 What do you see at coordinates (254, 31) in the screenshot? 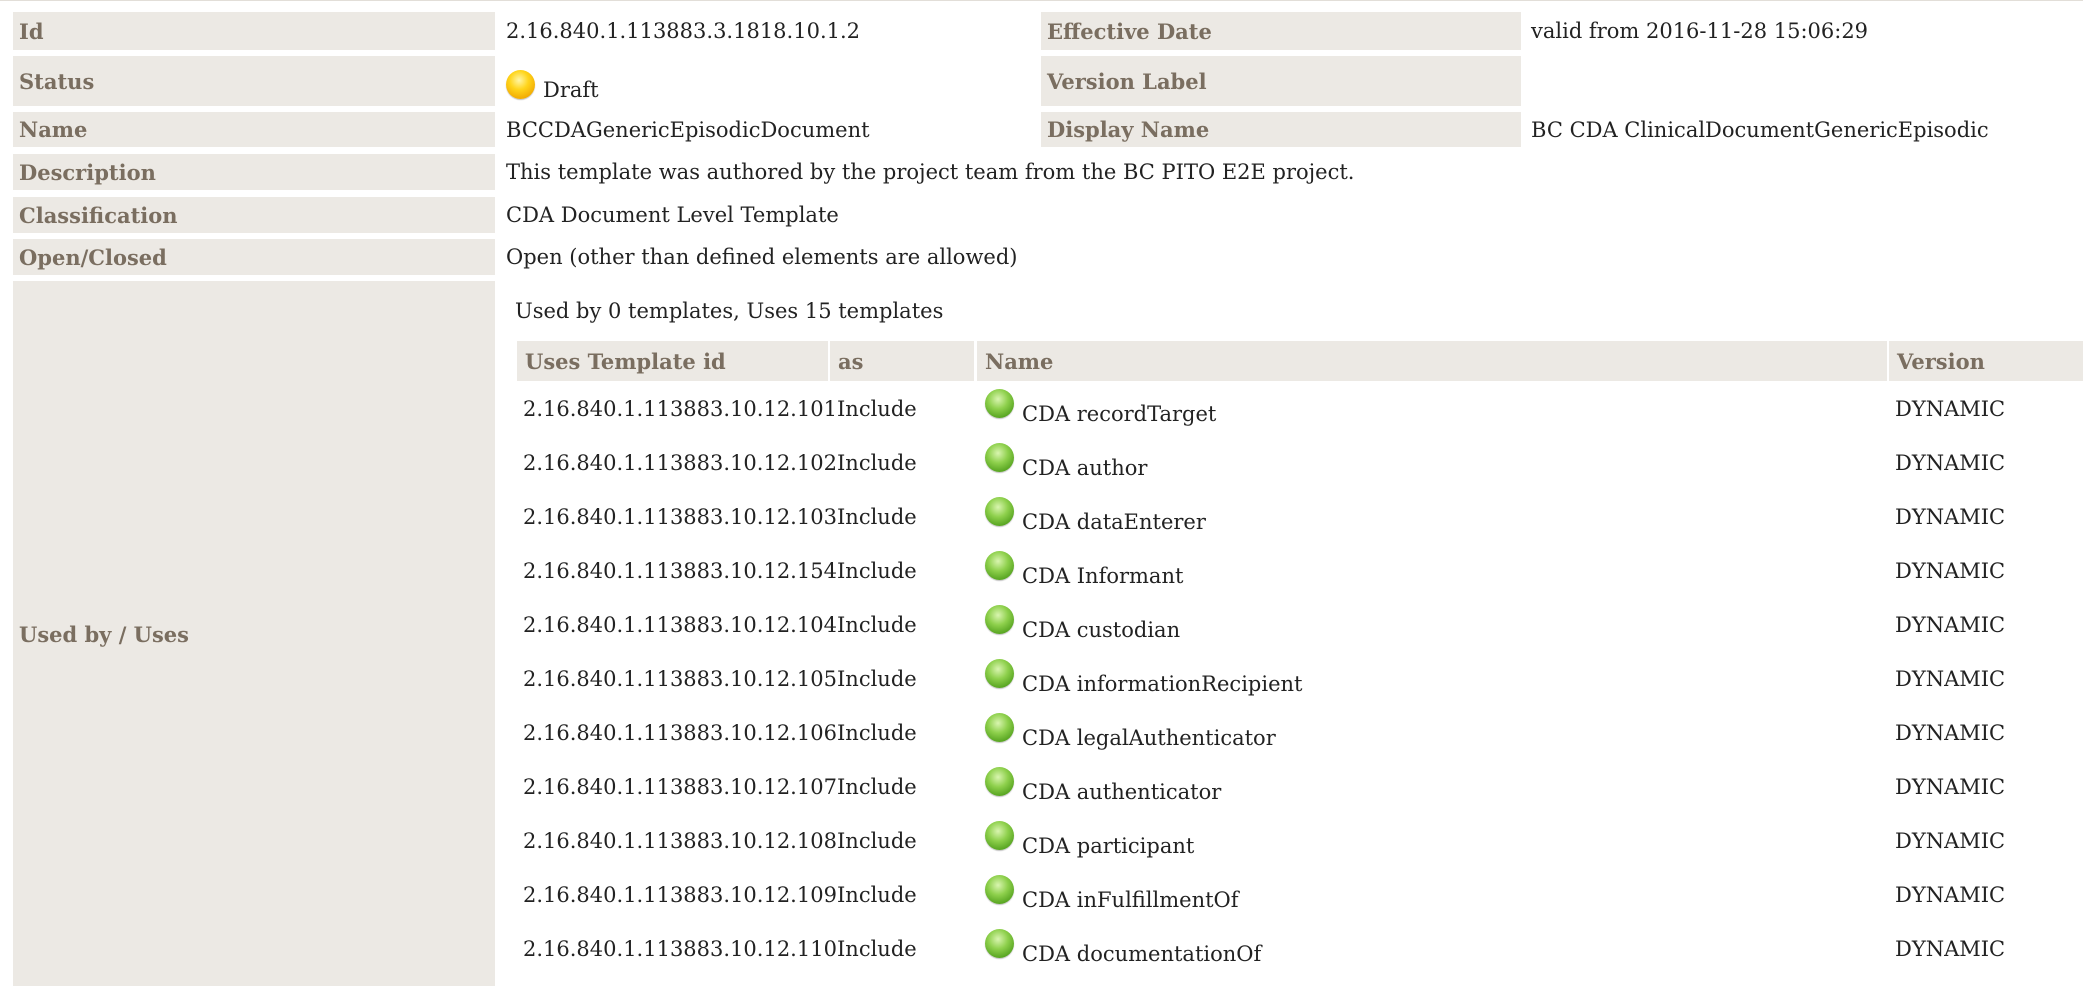
I see `id-label: Id` at bounding box center [254, 31].